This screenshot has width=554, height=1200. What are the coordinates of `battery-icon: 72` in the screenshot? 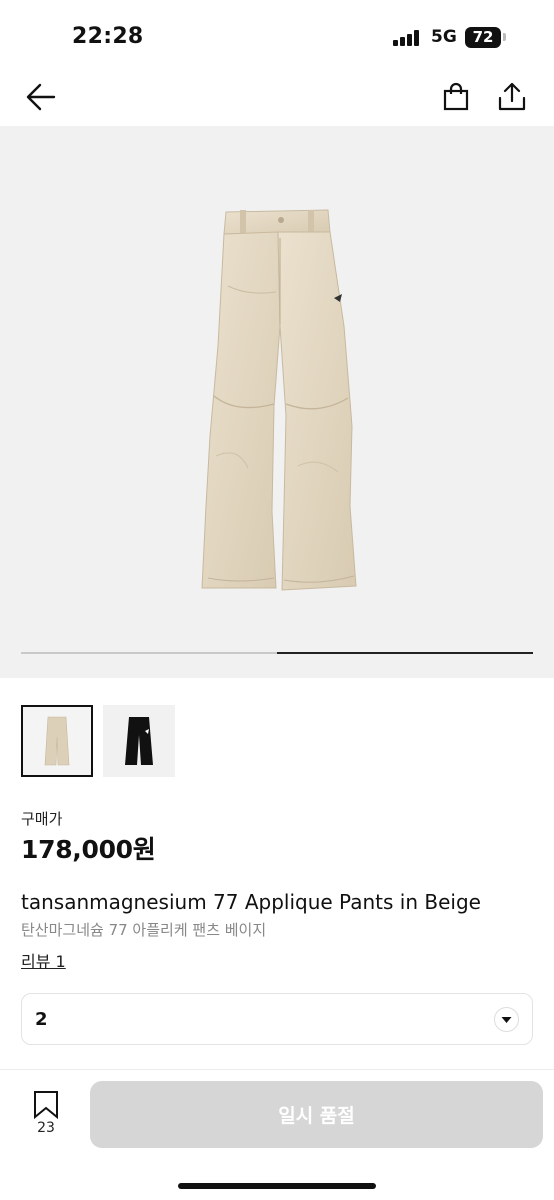 It's located at (483, 37).